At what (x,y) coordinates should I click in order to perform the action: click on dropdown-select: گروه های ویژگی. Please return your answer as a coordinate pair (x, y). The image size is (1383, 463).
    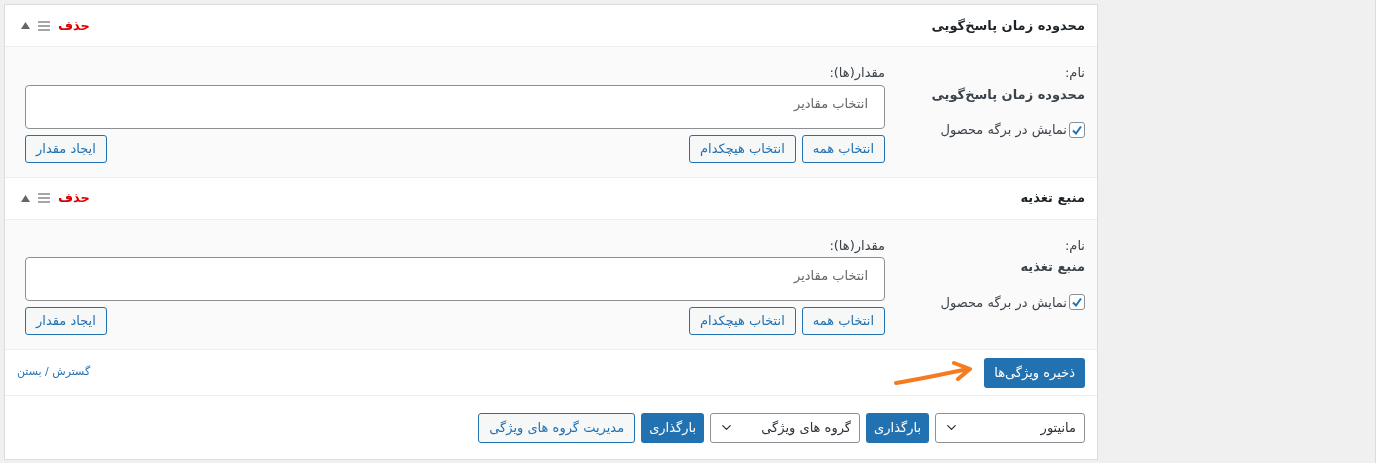
    Looking at the image, I should click on (785, 427).